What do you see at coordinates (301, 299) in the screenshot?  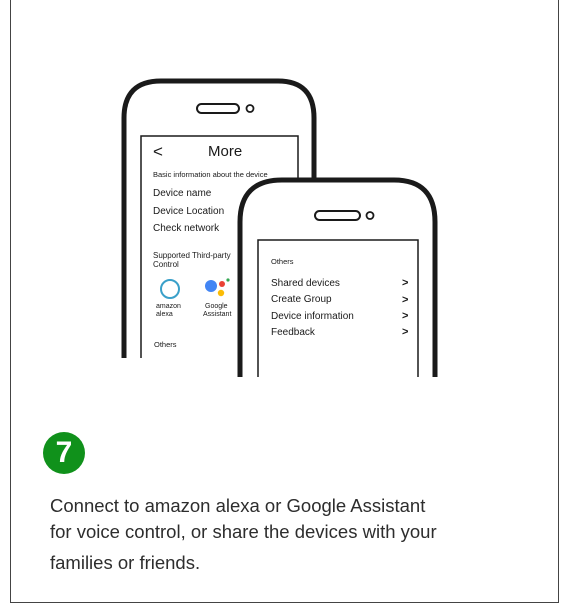 I see `create-group-item: Create Group` at bounding box center [301, 299].